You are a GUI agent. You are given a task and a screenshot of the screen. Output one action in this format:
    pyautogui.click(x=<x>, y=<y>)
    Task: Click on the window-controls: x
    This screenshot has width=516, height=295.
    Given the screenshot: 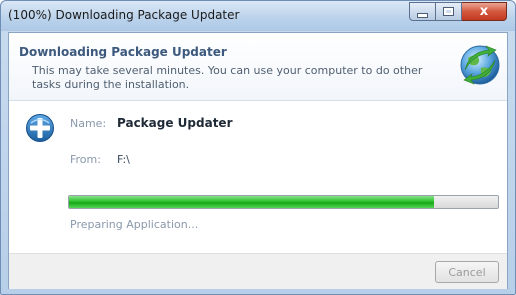 What is the action you would take?
    pyautogui.click(x=458, y=12)
    